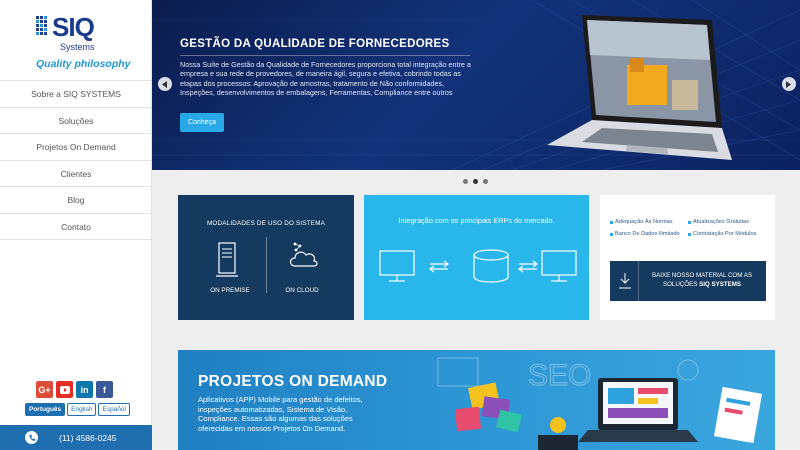 Image resolution: width=800 pixels, height=450 pixels. I want to click on slider-prev-button, so click(165, 84).